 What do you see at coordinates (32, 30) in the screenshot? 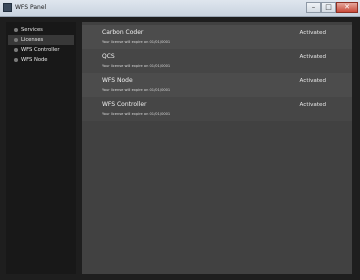
I see `sidebar-item-label: Services` at bounding box center [32, 30].